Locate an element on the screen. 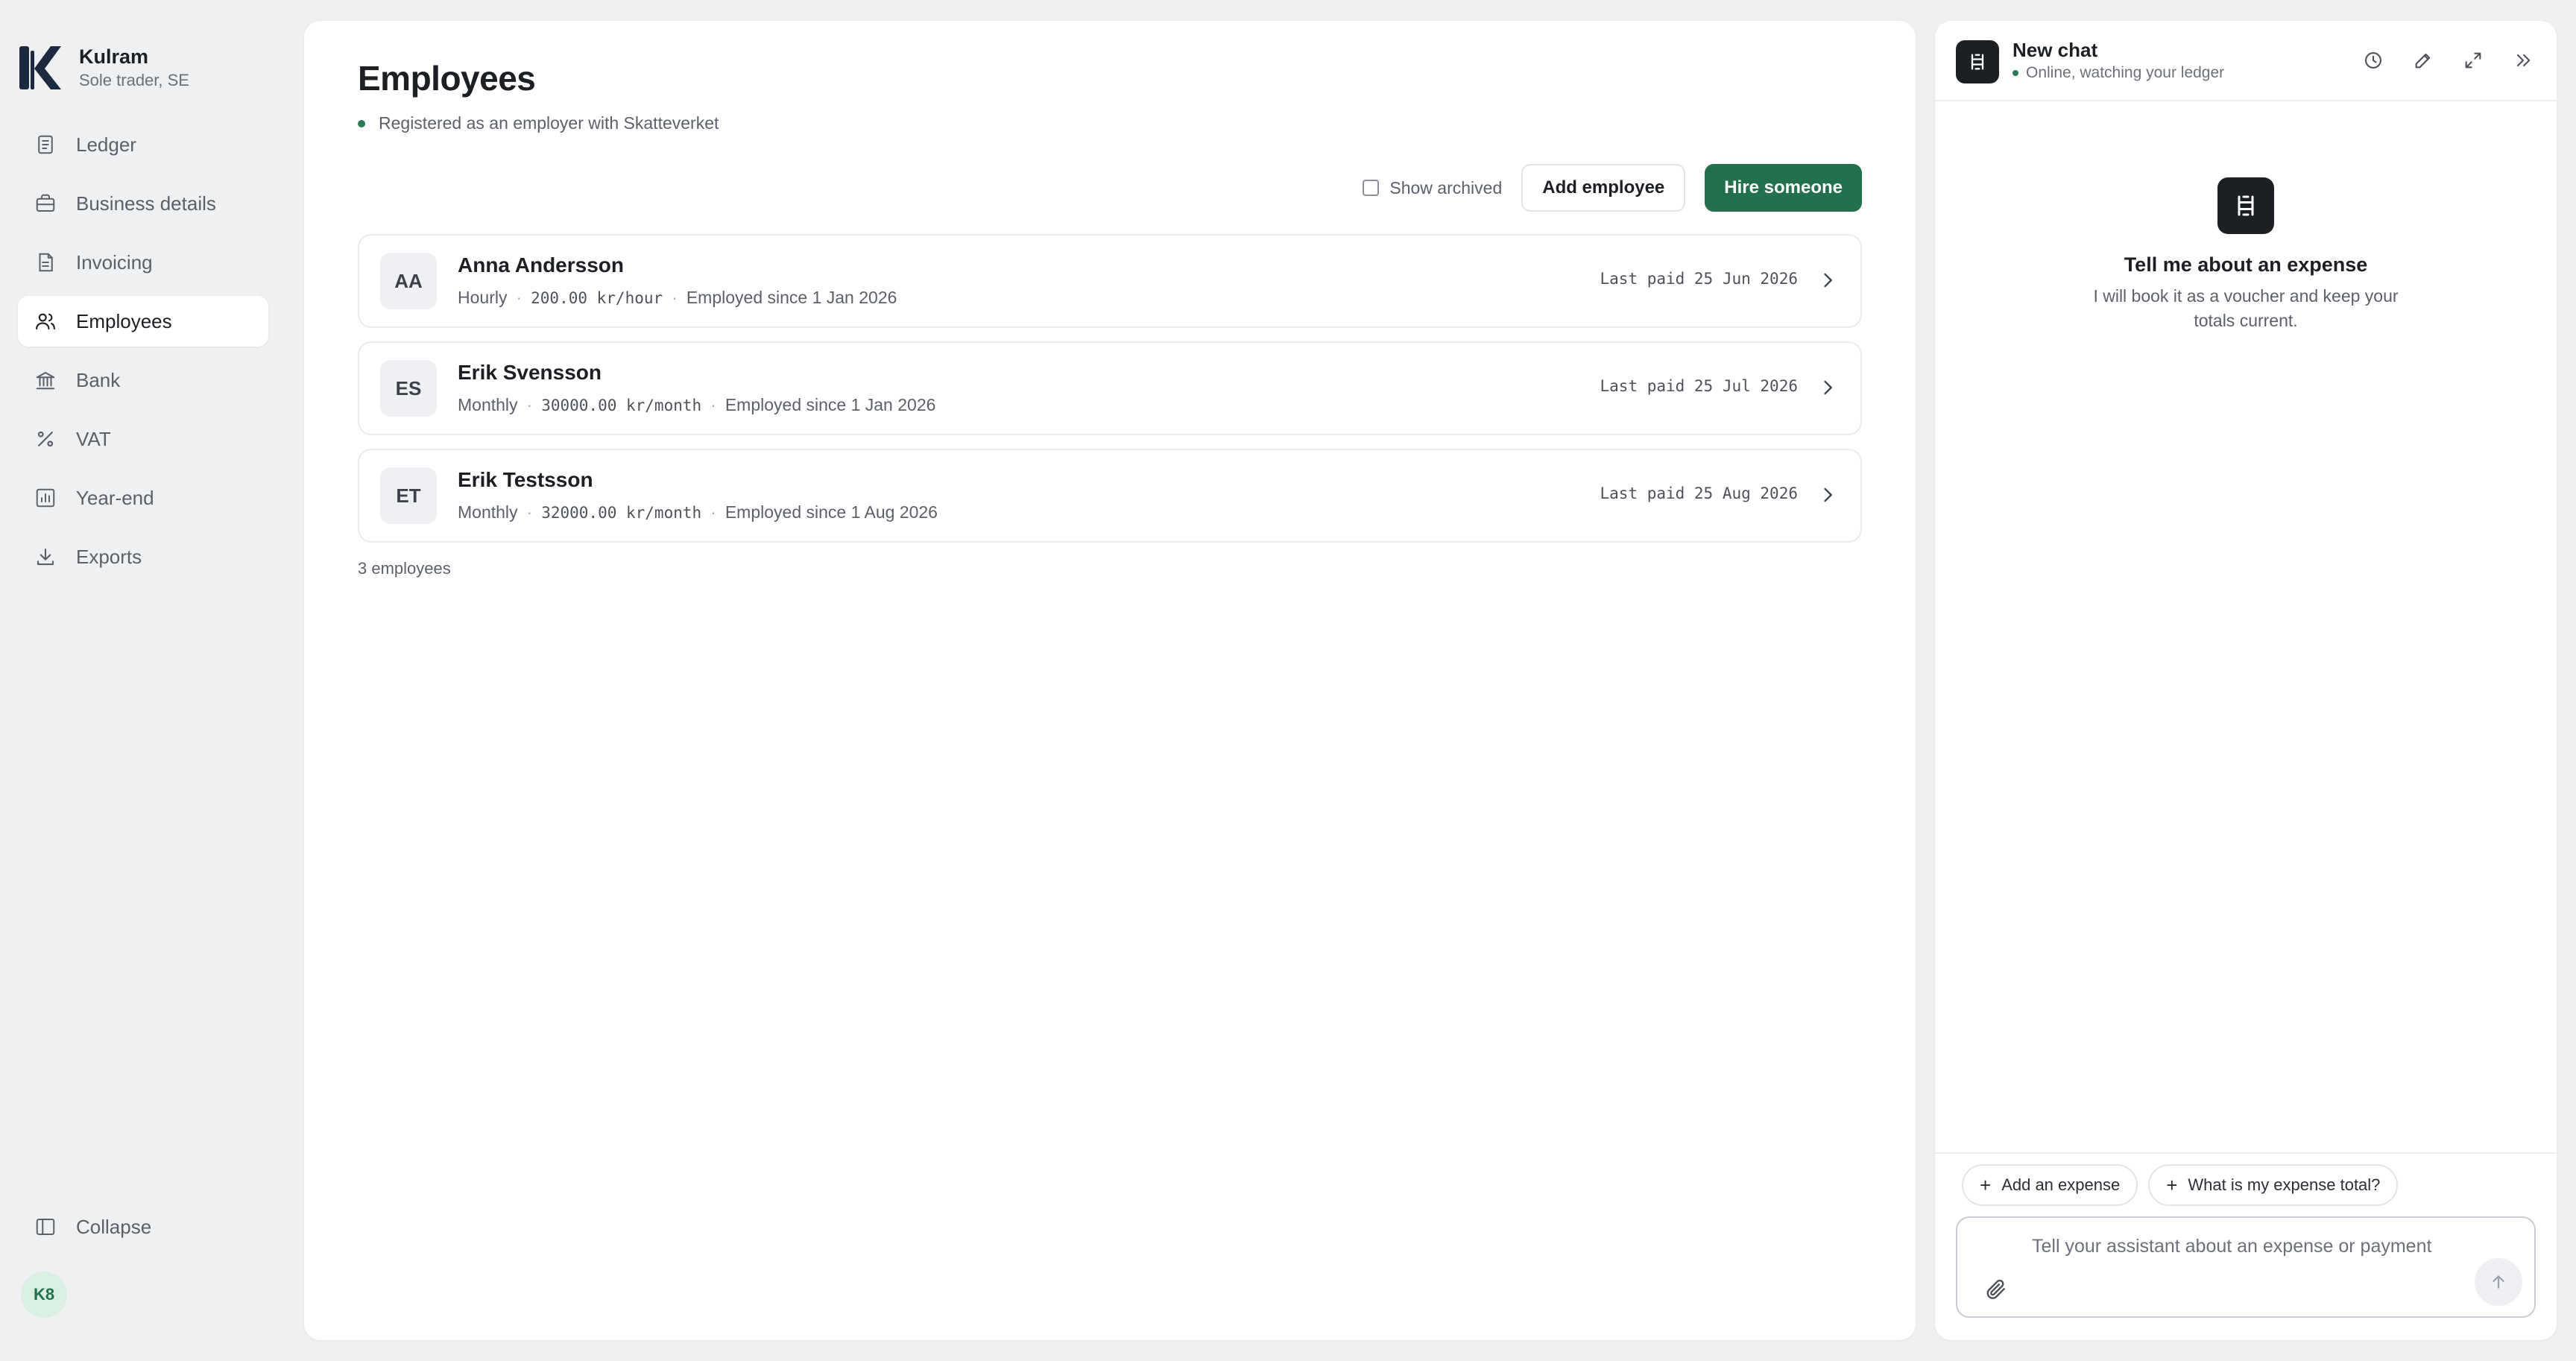 This screenshot has width=2576, height=1361. chat-input is located at coordinates (2248, 1247).